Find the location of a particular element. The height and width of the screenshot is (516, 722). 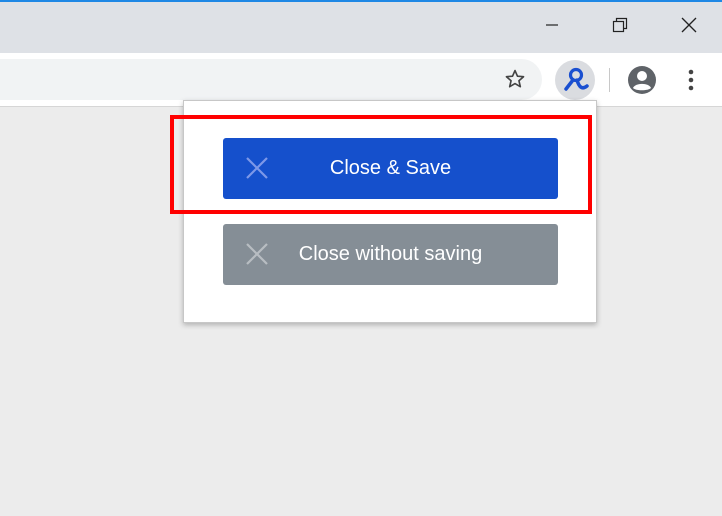

minimize-icon is located at coordinates (552, 25).